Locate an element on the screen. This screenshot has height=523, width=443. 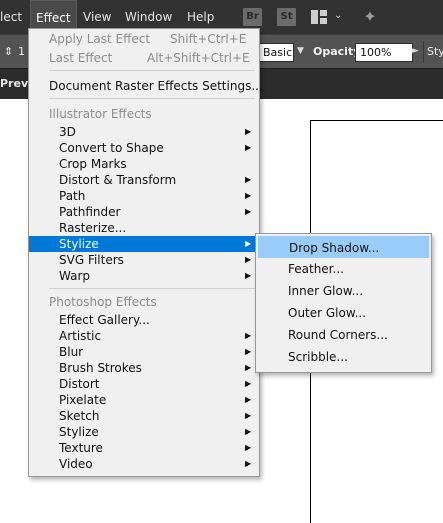
menu-item-label: Warp is located at coordinates (75, 276).